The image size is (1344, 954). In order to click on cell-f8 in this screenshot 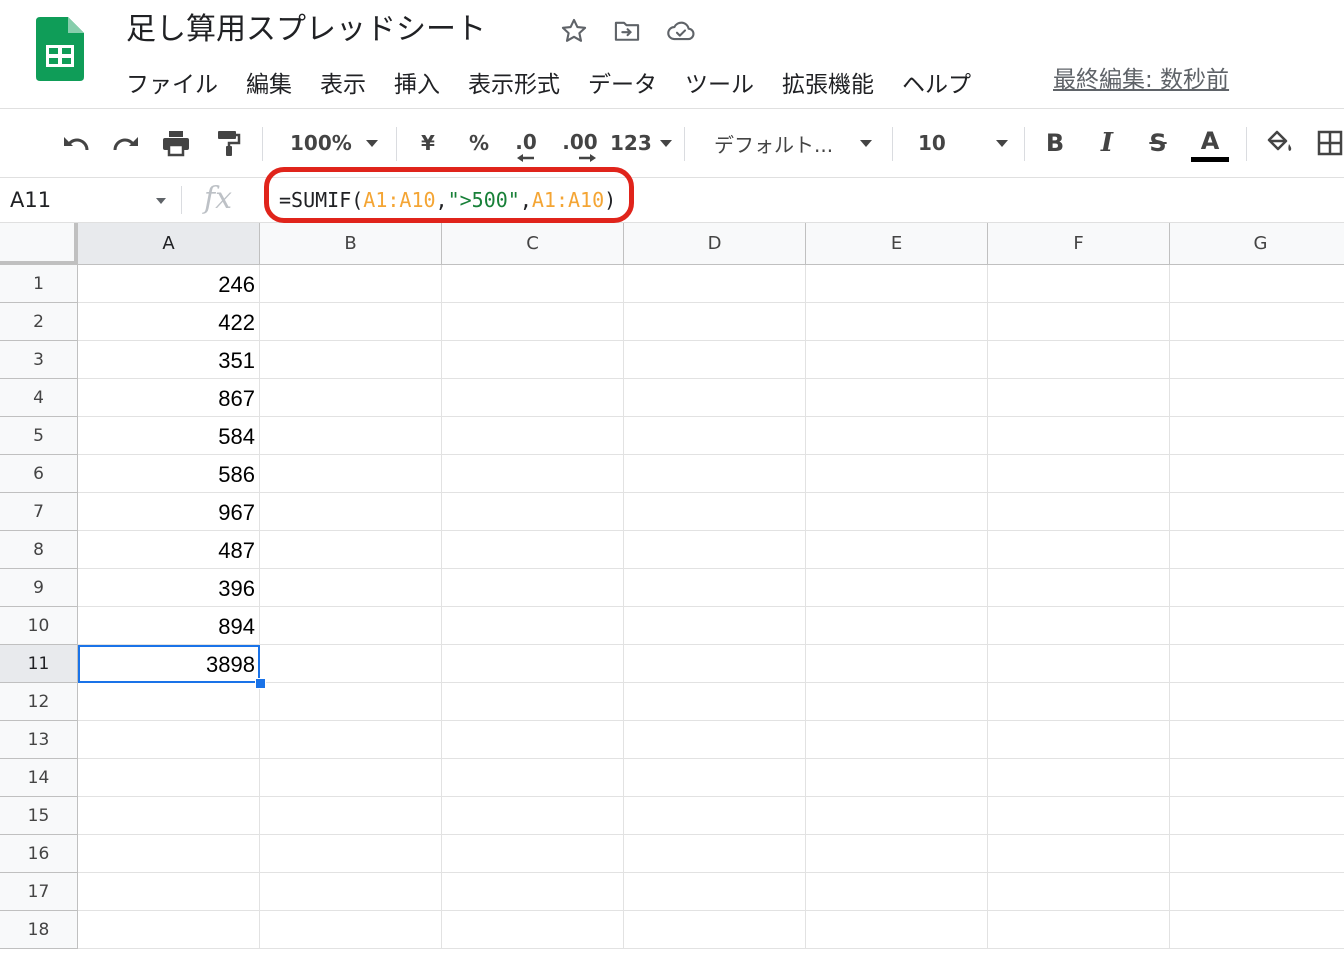, I will do `click(1079, 550)`.